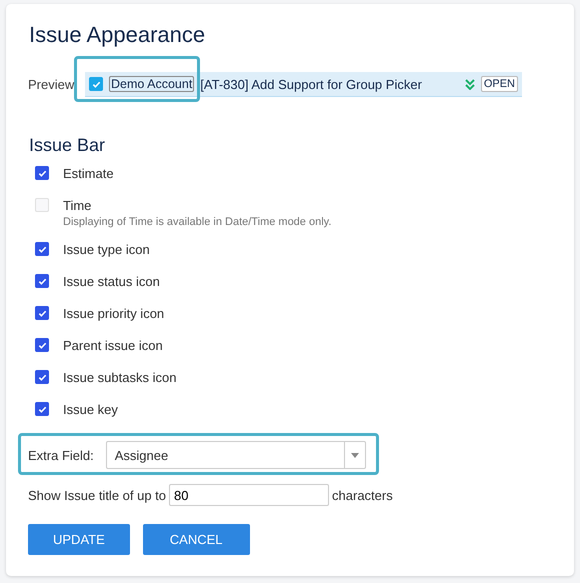 This screenshot has width=580, height=583. Describe the element at coordinates (151, 84) in the screenshot. I see `account-tag: Demo Account` at that location.